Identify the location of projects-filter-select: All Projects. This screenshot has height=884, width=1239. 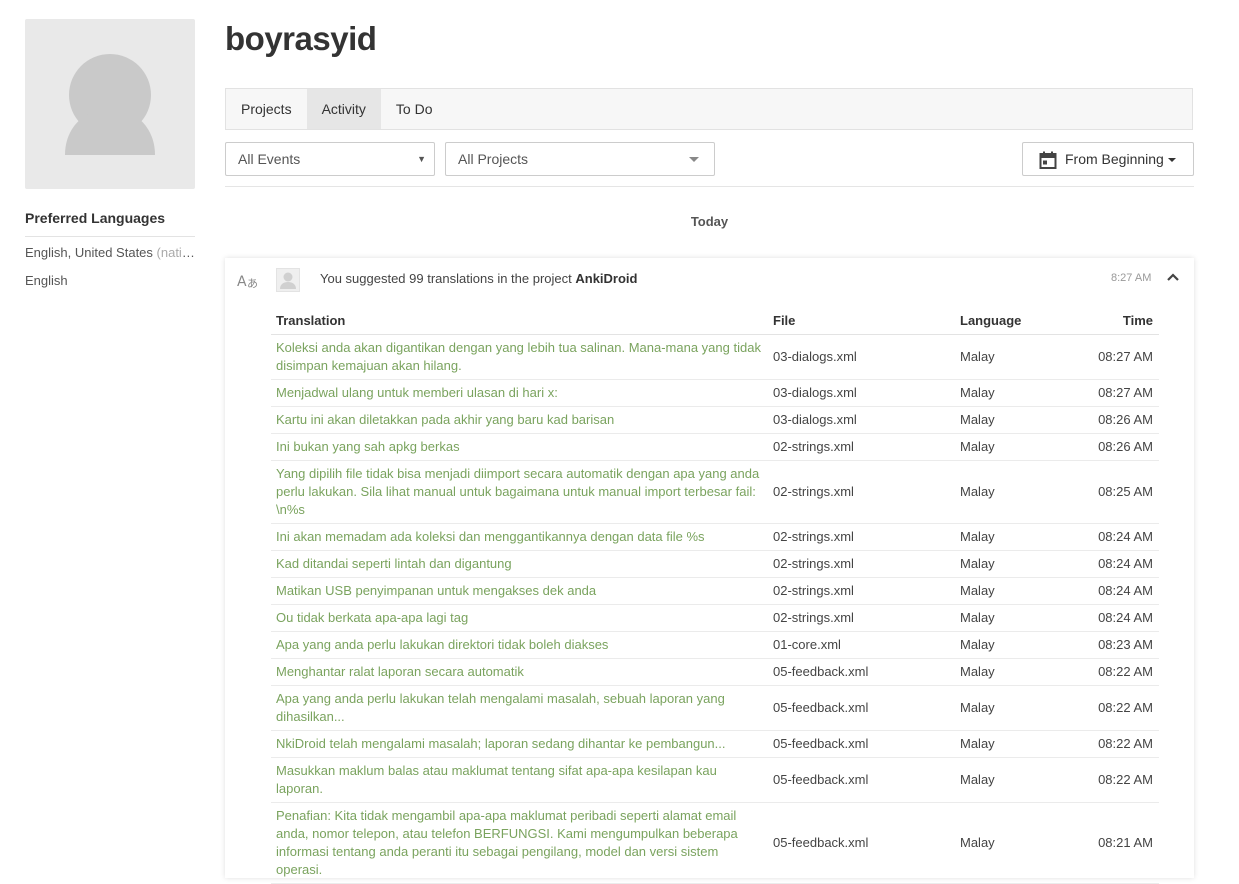
(580, 159).